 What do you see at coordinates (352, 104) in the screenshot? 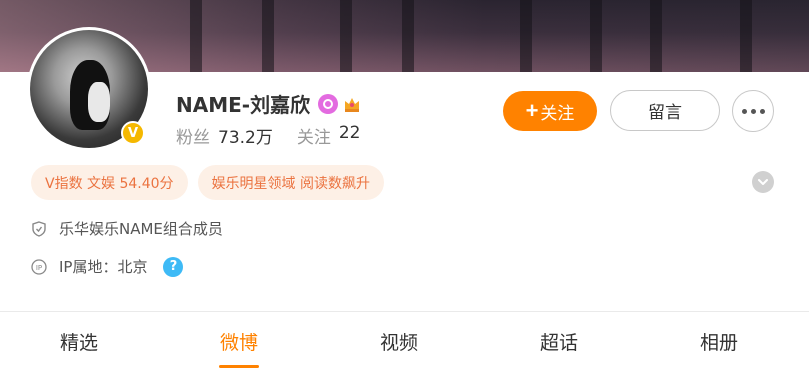
I see `crown-icon` at bounding box center [352, 104].